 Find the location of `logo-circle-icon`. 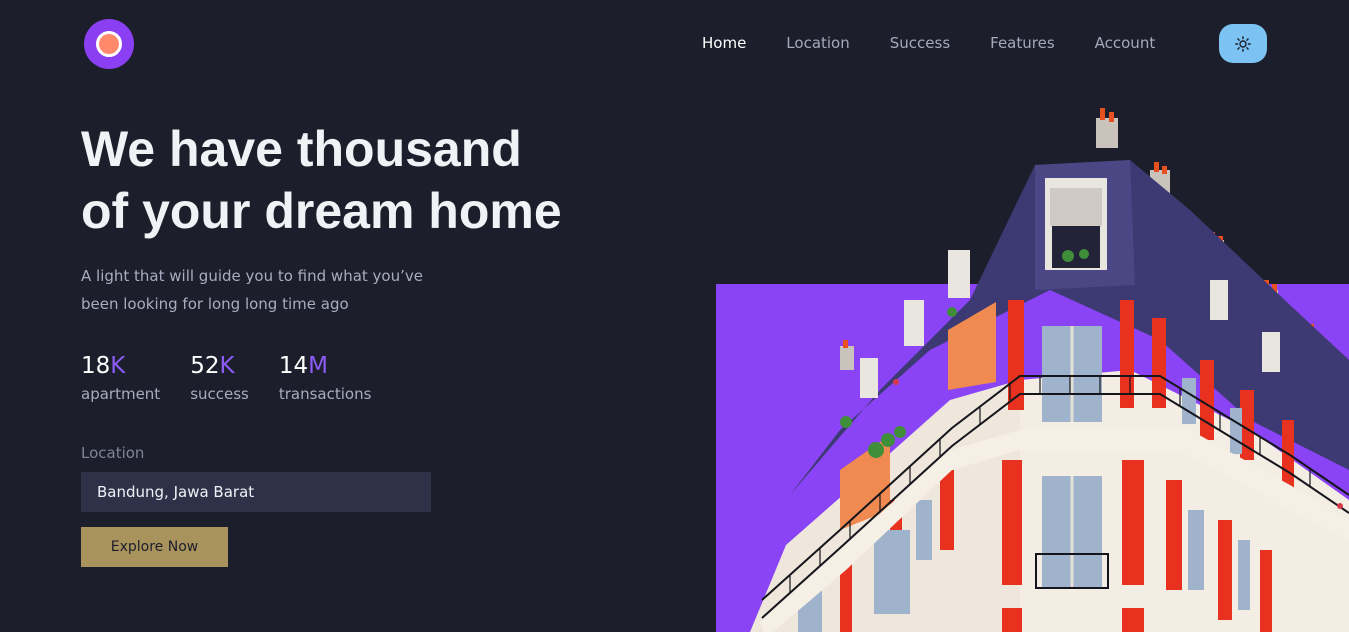

logo-circle-icon is located at coordinates (109, 44).